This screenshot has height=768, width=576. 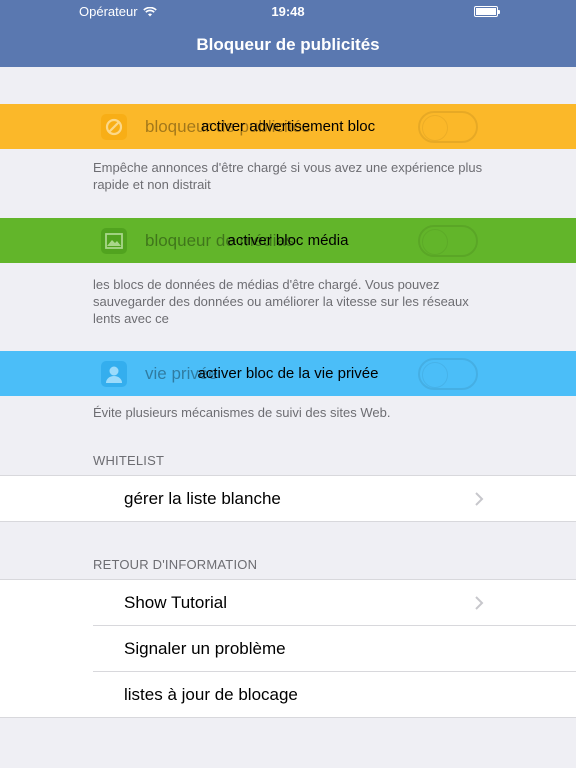 I want to click on media-block-banner: bloqueur de médias activer bloc média, so click(x=288, y=240).